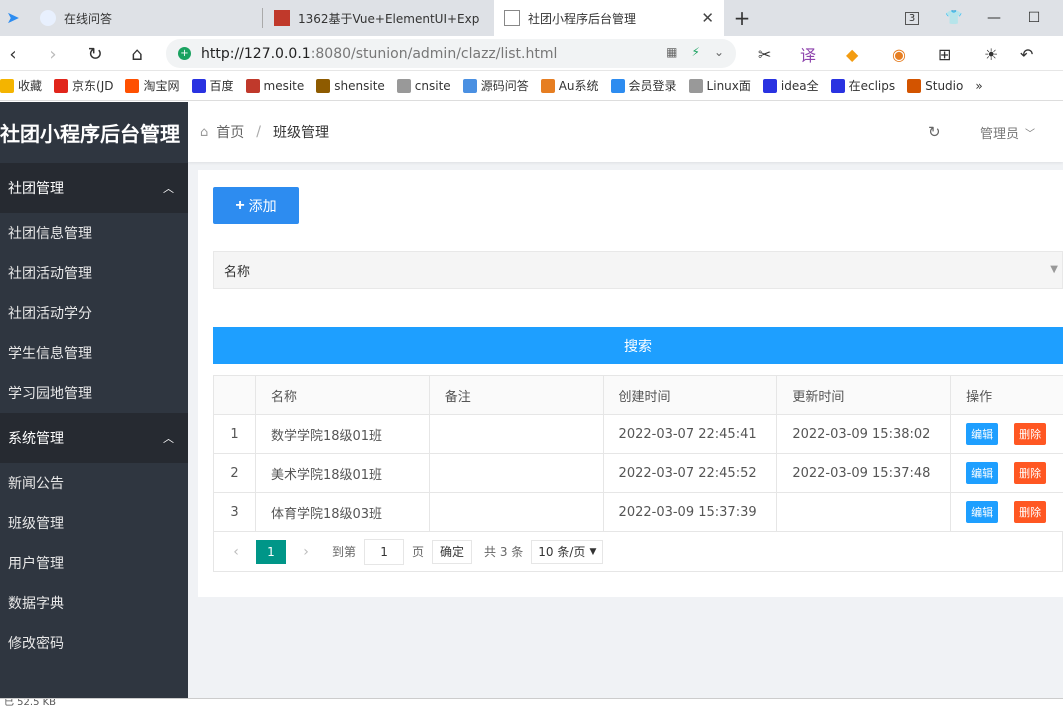  I want to click on browser-tab-active: 社团小程序后台管理 ✕, so click(609, 18).